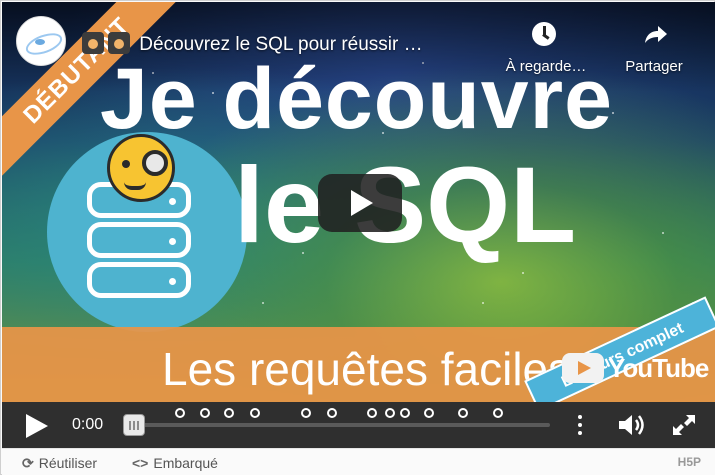 The image size is (715, 475). I want to click on thumbnail-heading-line2: le SQL, so click(405, 204).